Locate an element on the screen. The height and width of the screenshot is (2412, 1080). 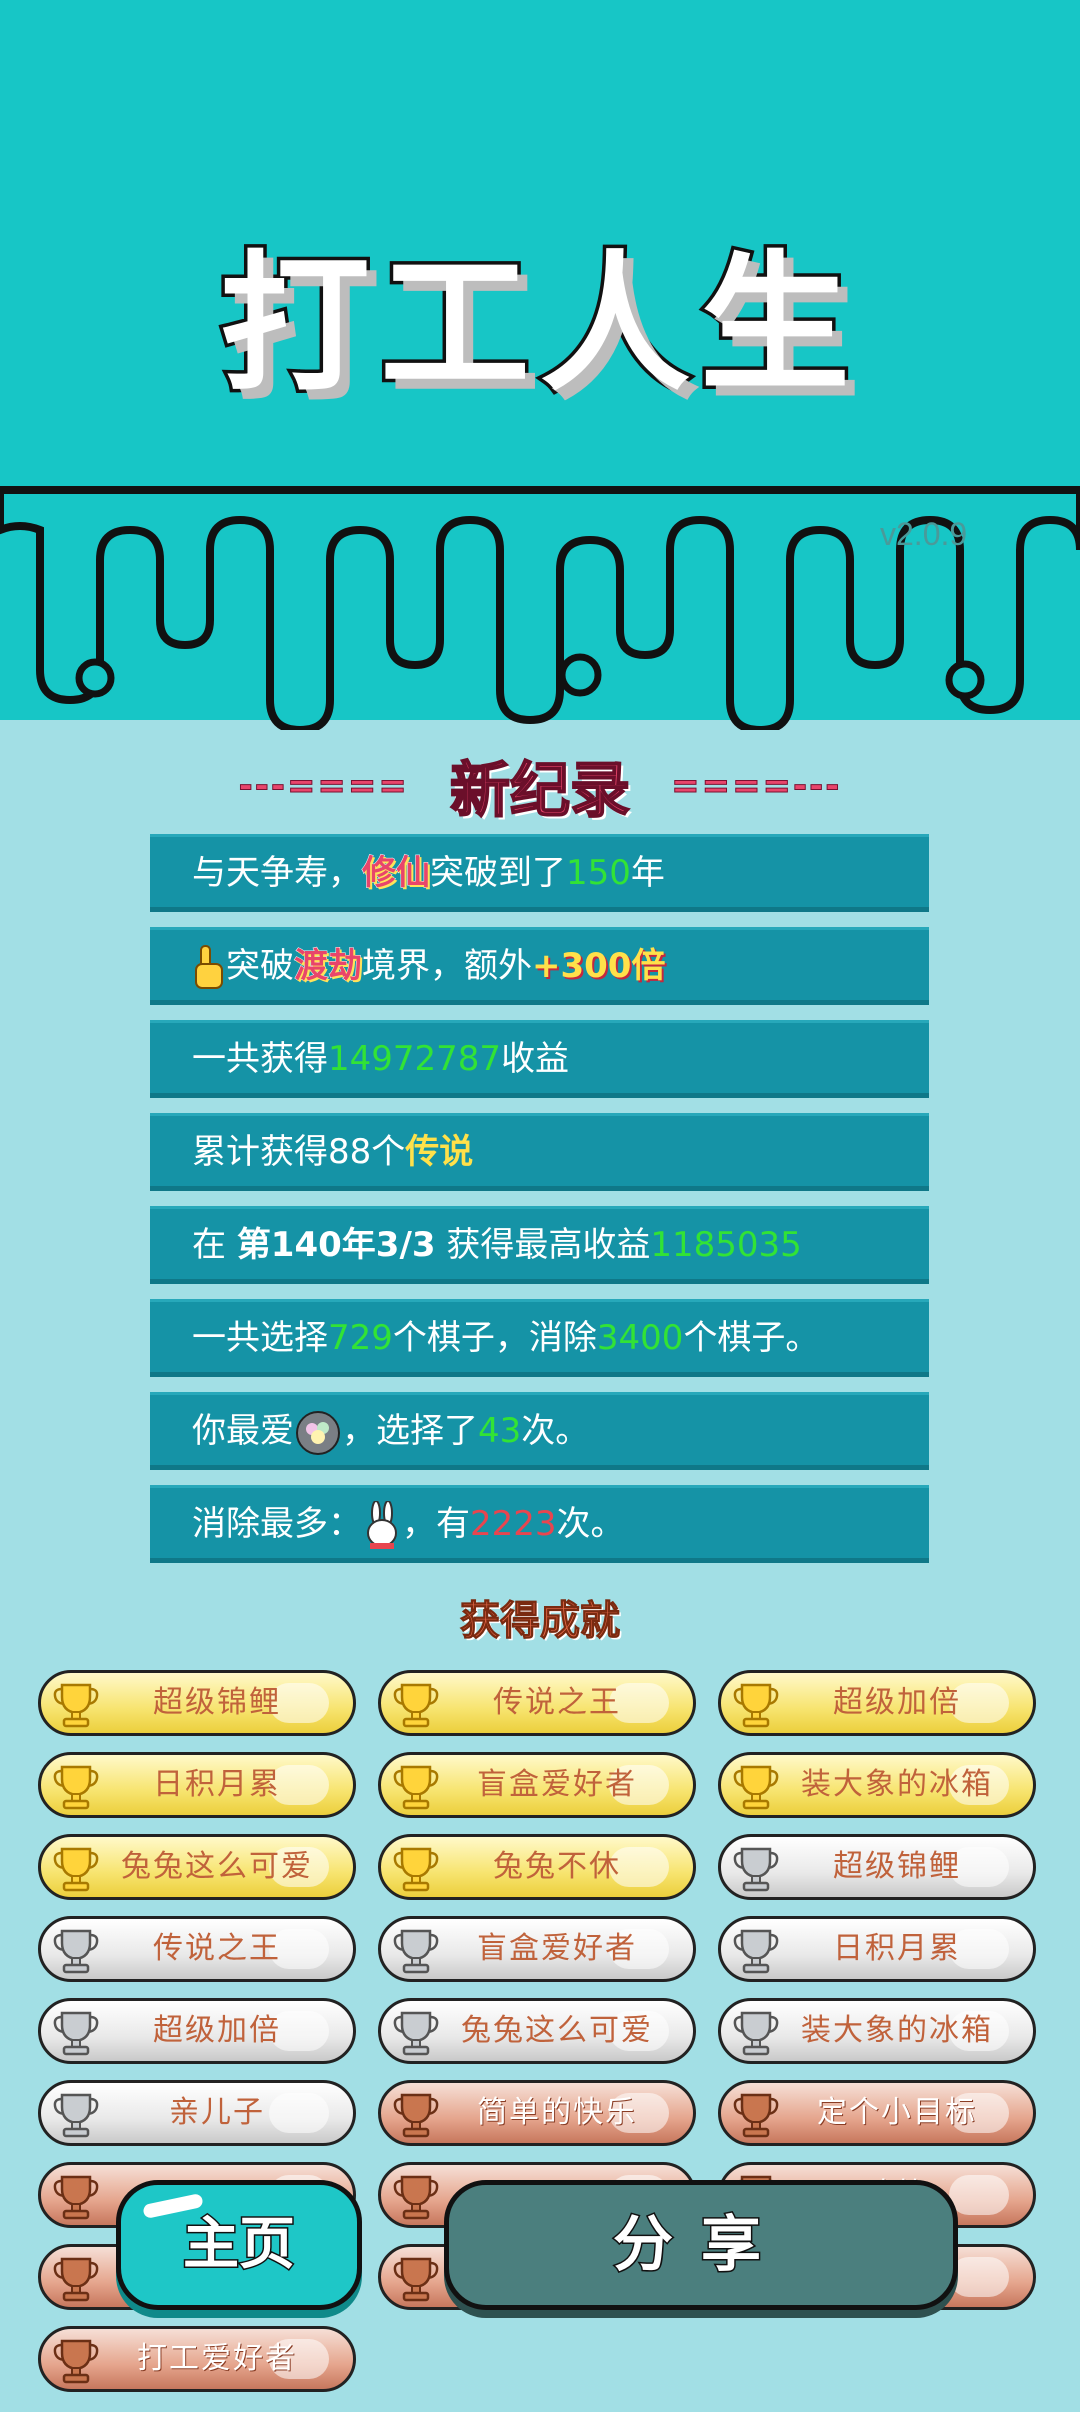
game-title: 打工人生 is located at coordinates (538, 325).